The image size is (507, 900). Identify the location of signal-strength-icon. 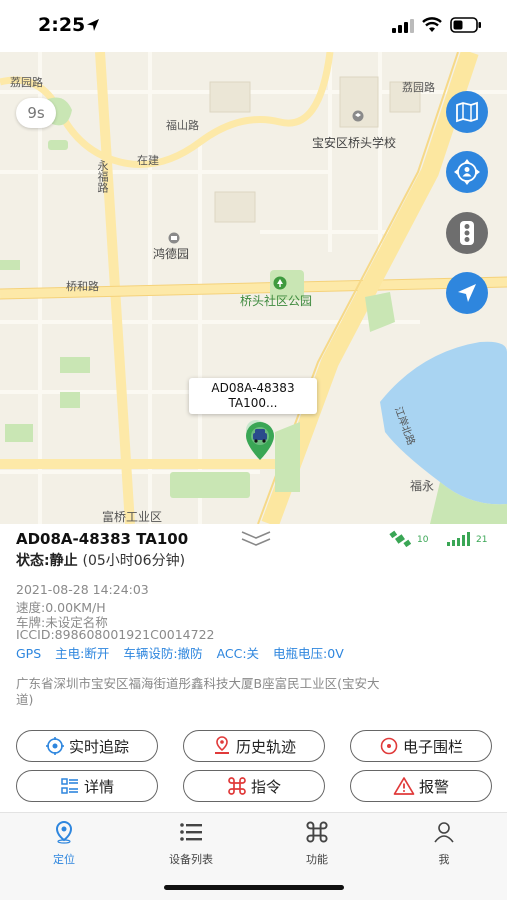
(458, 539).